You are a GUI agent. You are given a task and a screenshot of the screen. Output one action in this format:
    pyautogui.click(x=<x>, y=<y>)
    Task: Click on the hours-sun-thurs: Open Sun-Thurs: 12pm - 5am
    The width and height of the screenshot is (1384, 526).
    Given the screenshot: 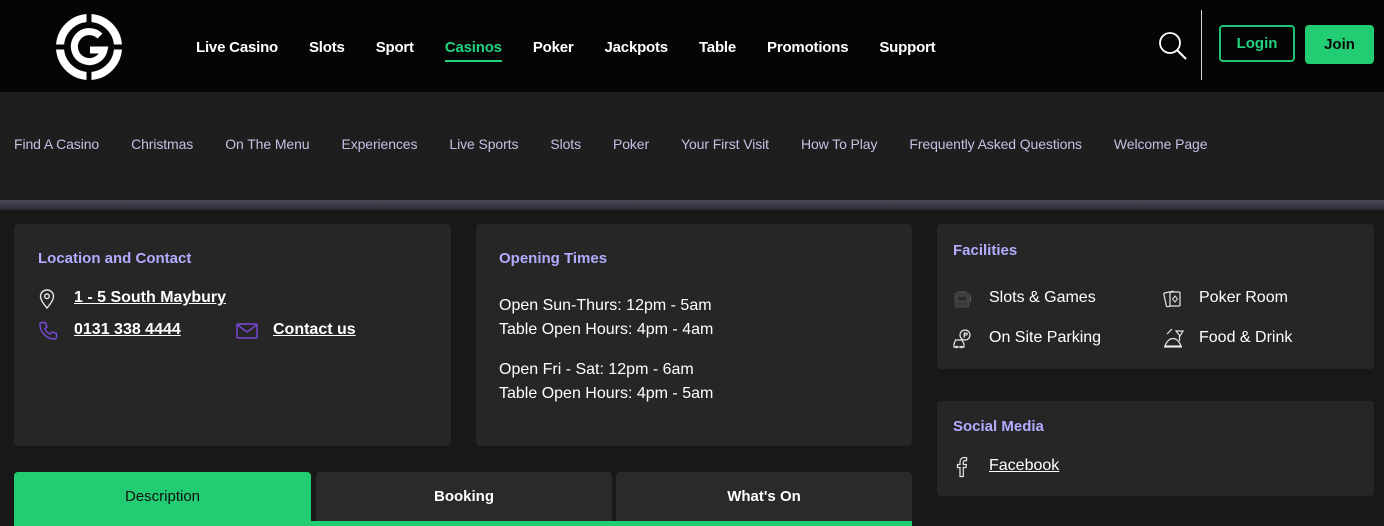 What is the action you would take?
    pyautogui.click(x=605, y=305)
    